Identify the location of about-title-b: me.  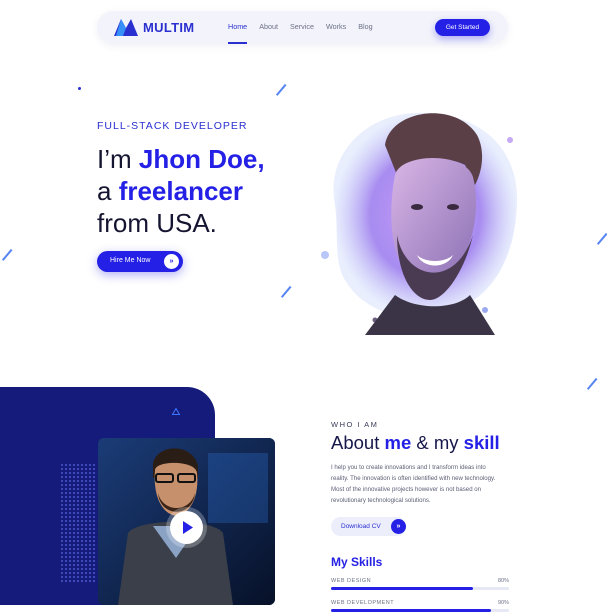
(398, 442).